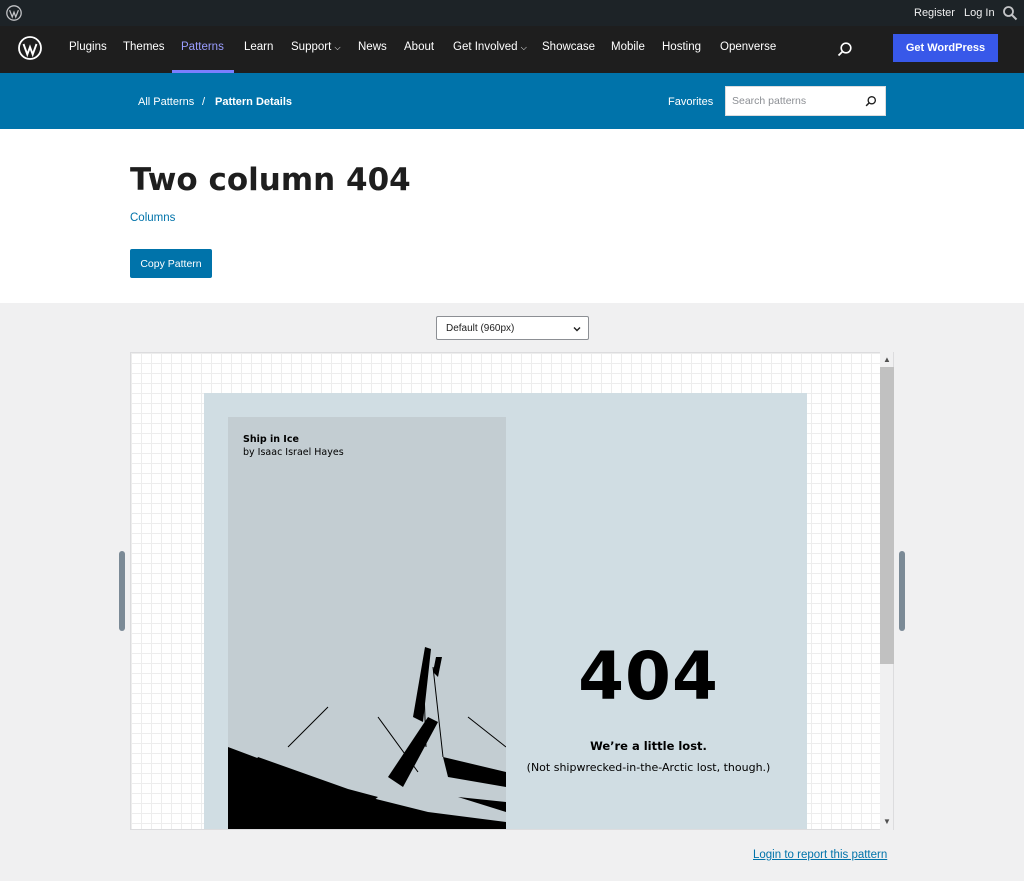 Image resolution: width=1024 pixels, height=881 pixels. Describe the element at coordinates (254, 102) in the screenshot. I see `breadcrumb-pattern-details: Pattern Details` at that location.